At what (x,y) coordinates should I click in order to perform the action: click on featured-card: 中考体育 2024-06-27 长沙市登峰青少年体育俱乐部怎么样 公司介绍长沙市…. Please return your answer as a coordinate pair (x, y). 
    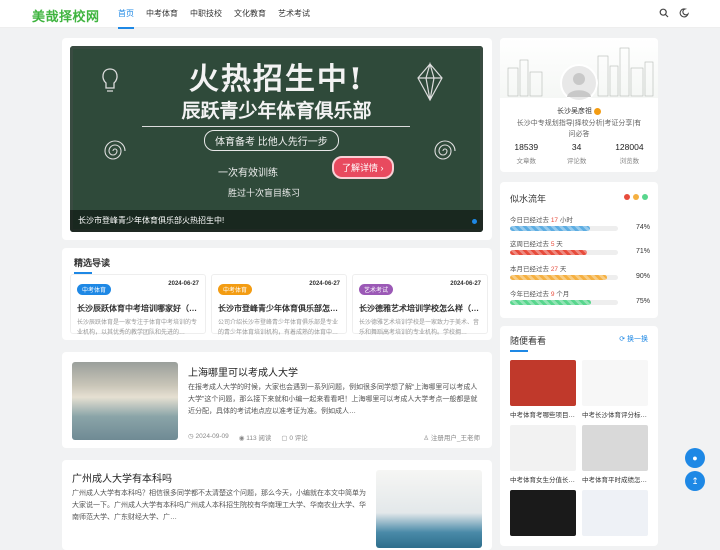
    Looking at the image, I should click on (279, 305).